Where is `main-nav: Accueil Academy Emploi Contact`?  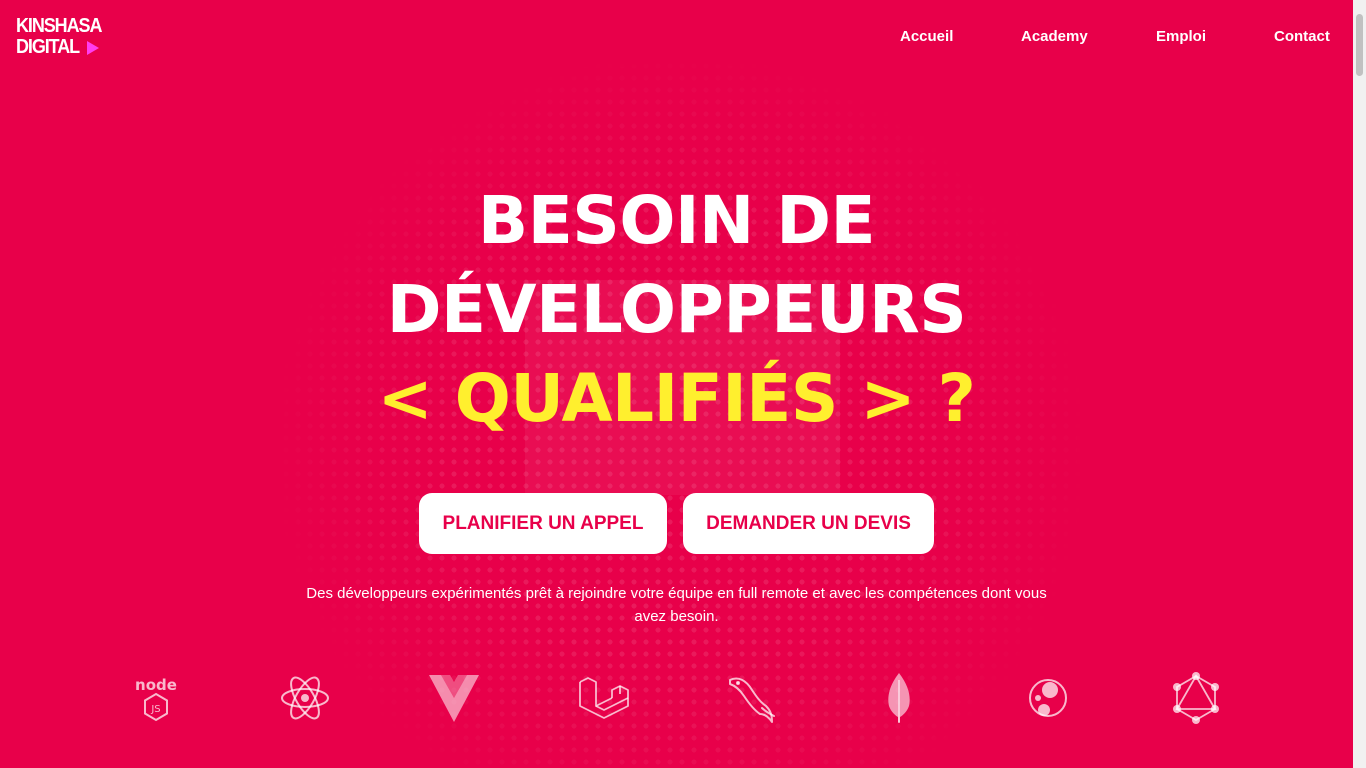 main-nav: Accueil Academy Emploi Contact is located at coordinates (676, 38).